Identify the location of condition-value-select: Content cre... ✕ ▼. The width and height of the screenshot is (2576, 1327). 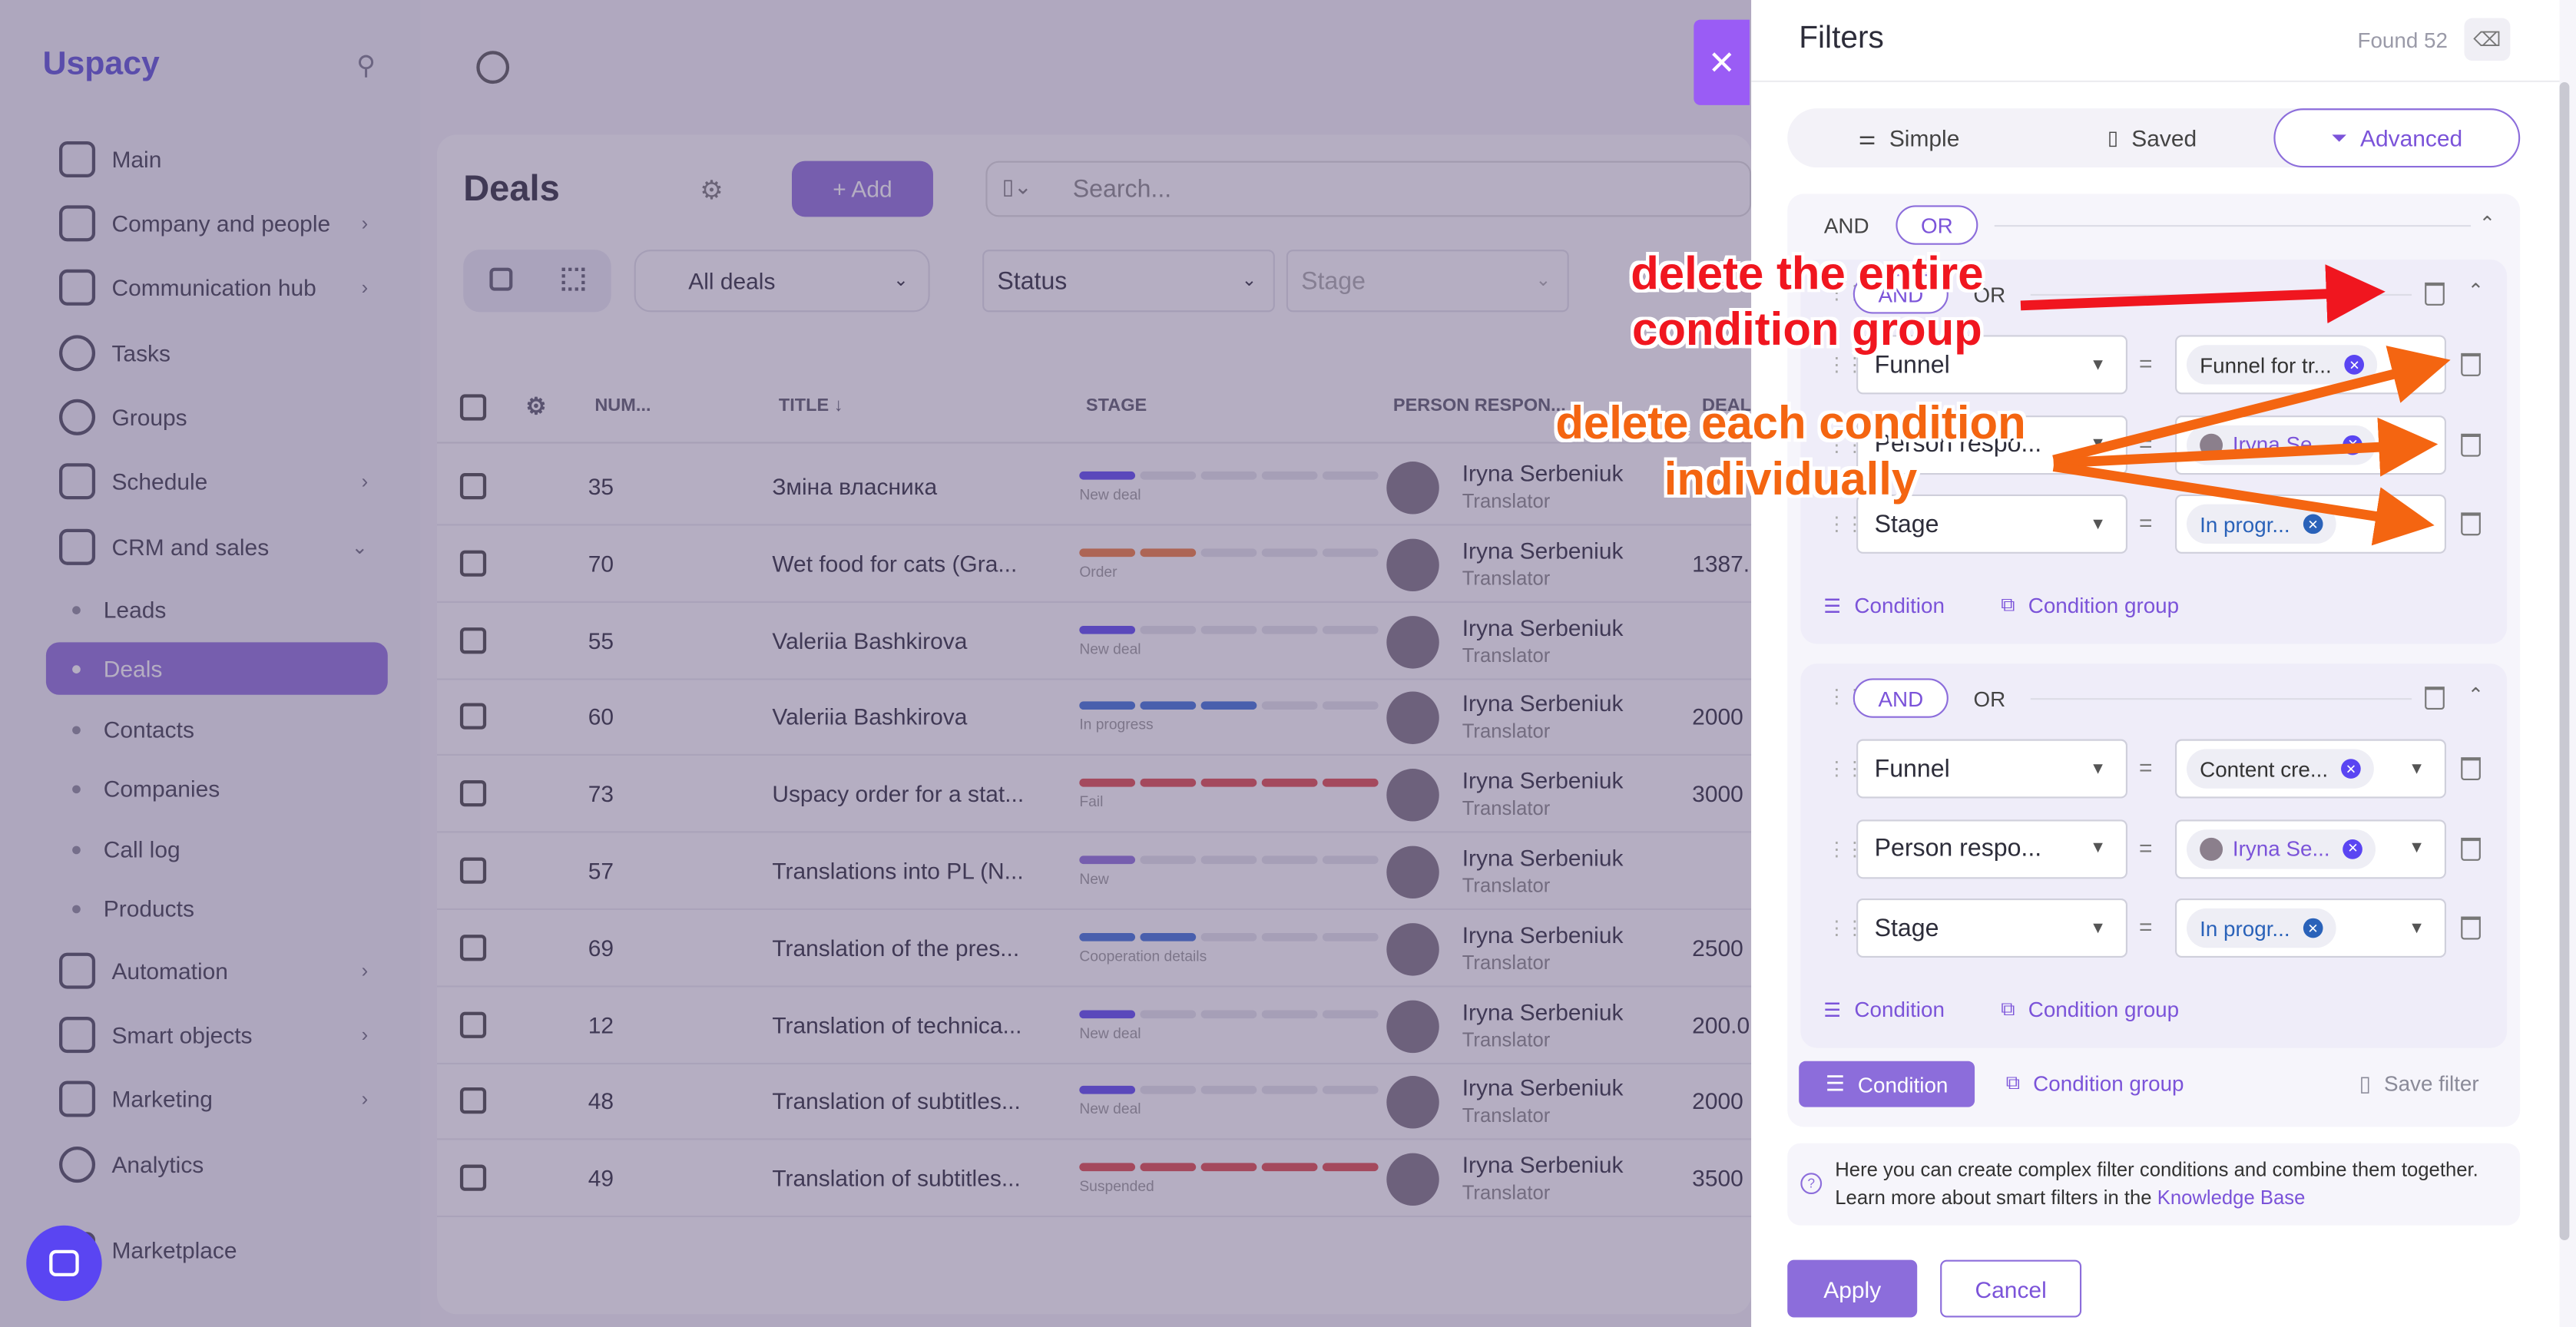
(2310, 769).